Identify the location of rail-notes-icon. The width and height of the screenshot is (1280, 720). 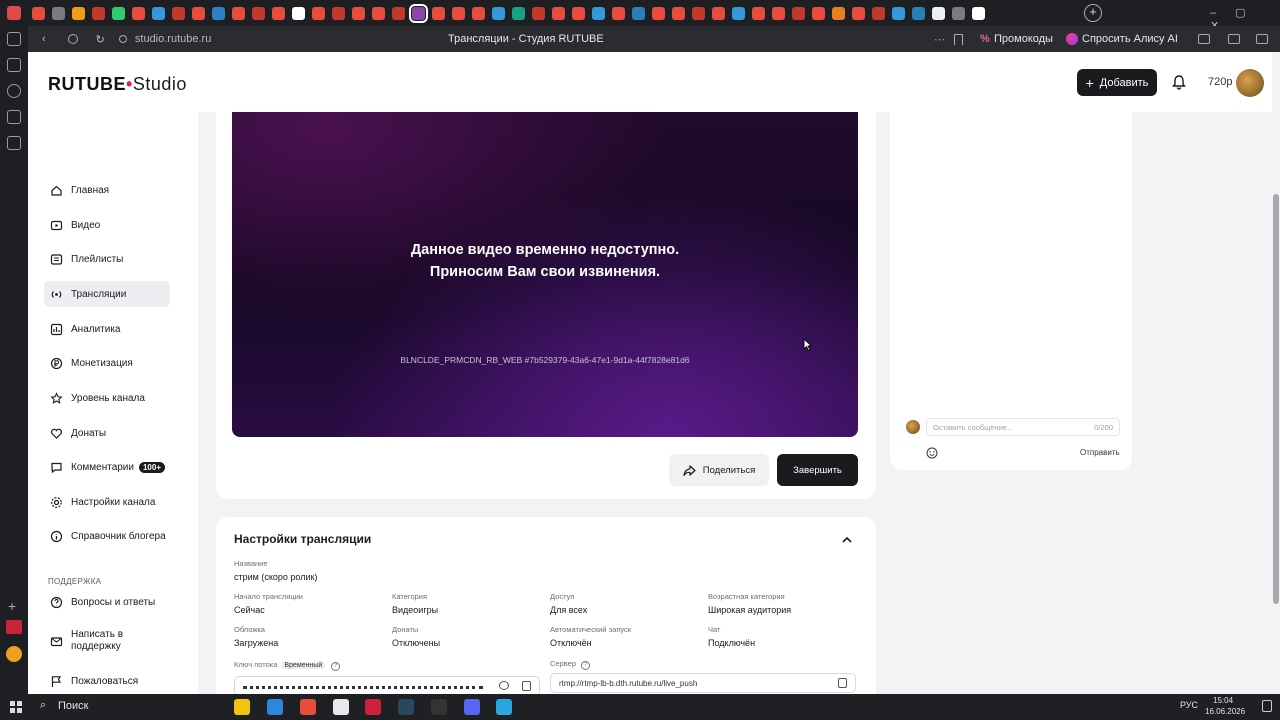
(14, 143).